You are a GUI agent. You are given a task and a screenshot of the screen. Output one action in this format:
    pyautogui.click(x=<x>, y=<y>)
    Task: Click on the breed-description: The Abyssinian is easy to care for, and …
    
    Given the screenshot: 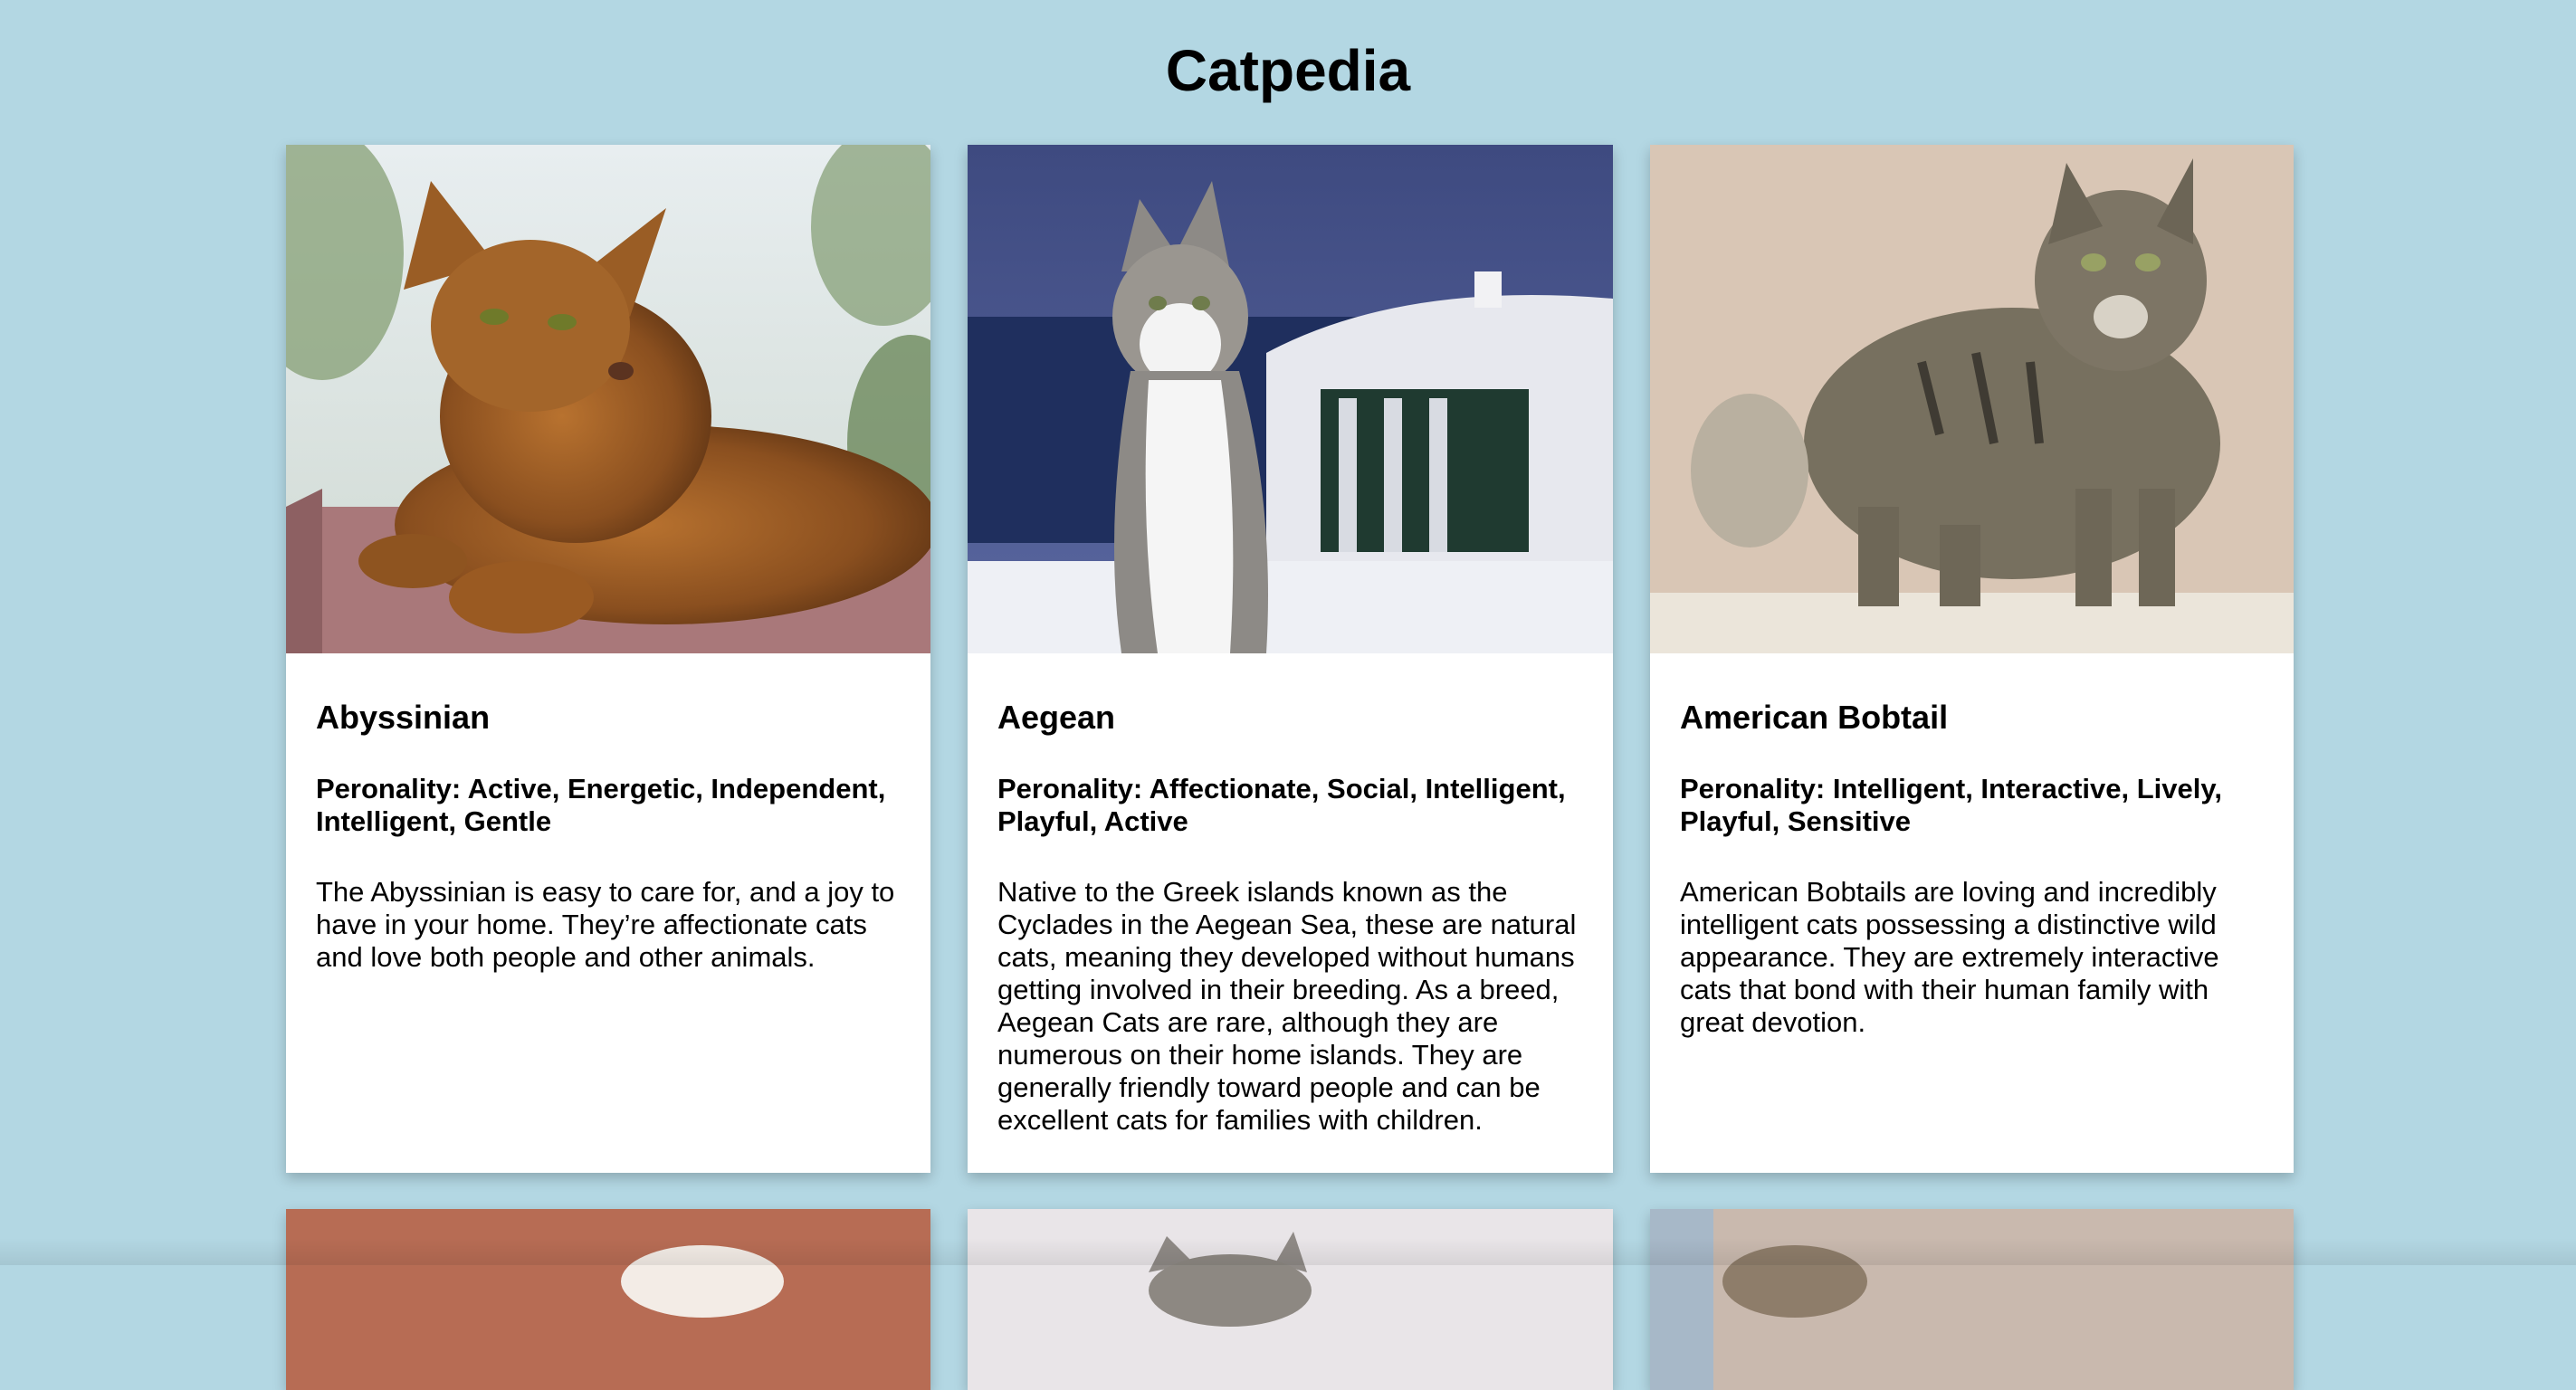 What is the action you would take?
    pyautogui.click(x=605, y=924)
    